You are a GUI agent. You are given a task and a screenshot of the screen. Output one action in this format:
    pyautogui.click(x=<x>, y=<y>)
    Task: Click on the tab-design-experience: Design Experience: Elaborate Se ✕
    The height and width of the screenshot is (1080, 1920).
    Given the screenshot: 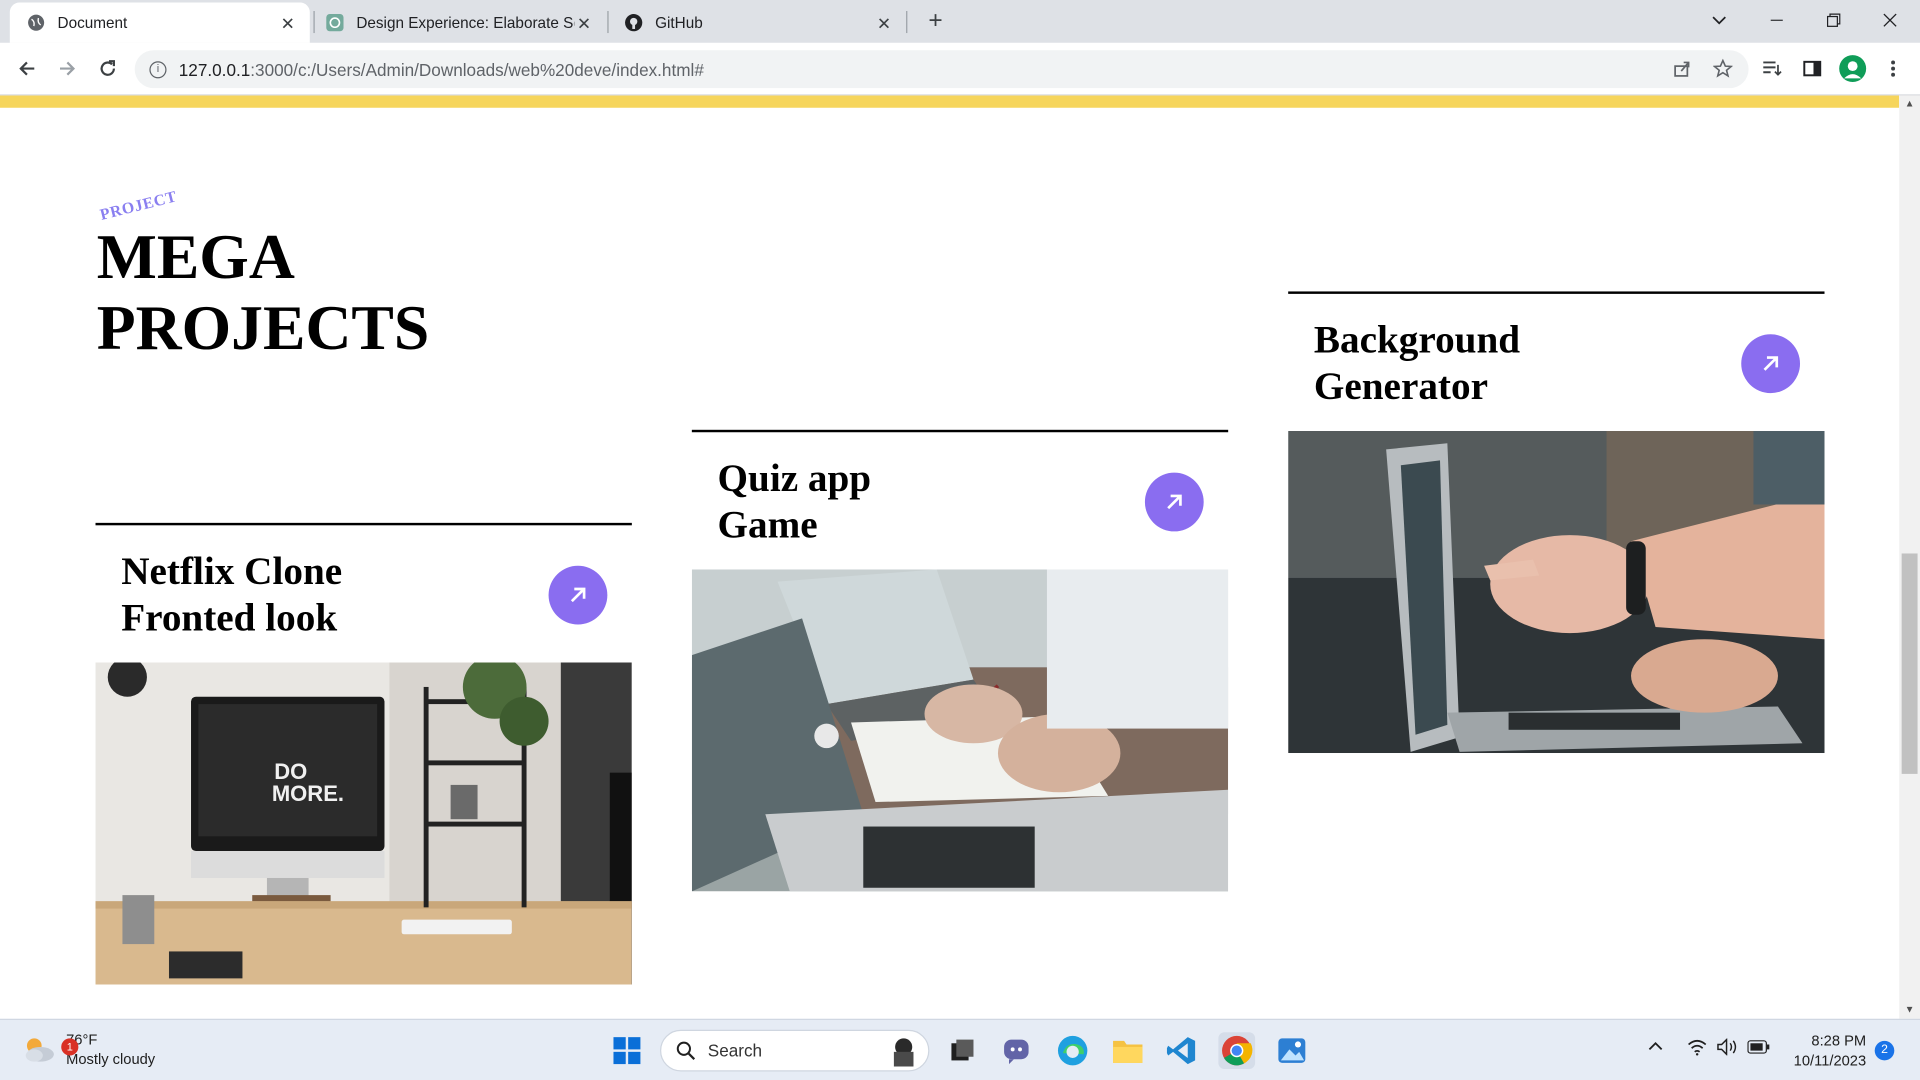 What is the action you would take?
    pyautogui.click(x=458, y=22)
    